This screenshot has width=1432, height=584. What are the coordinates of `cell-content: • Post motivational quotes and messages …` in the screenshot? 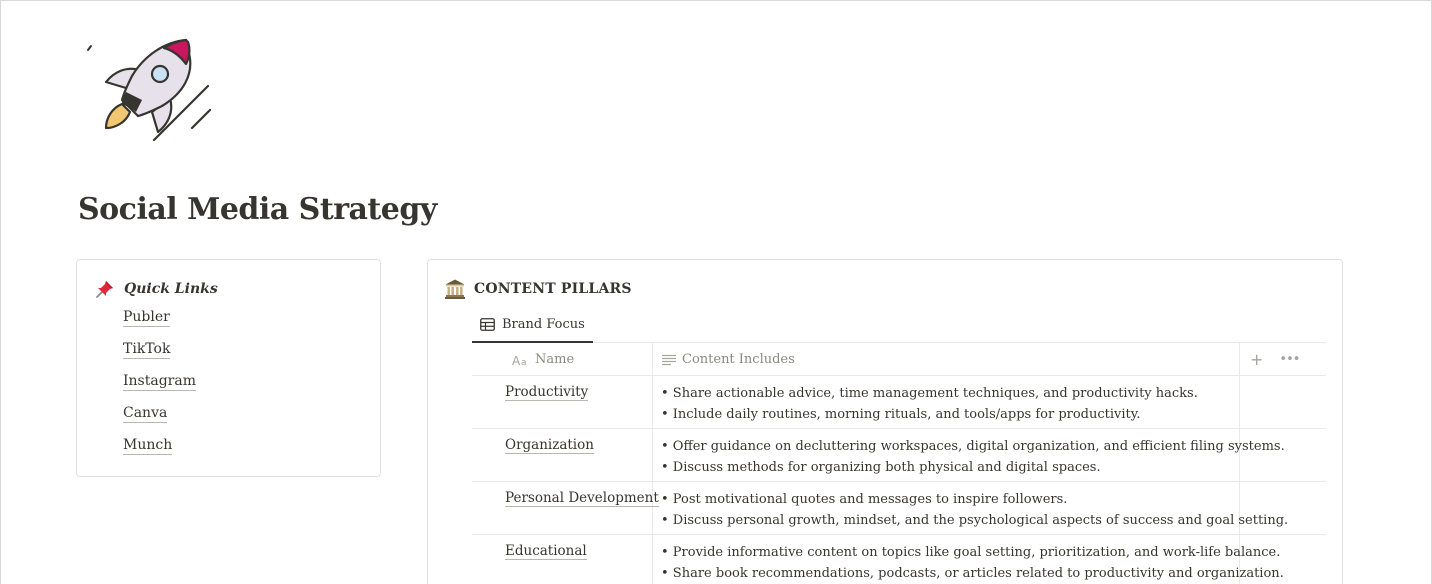 It's located at (974, 510).